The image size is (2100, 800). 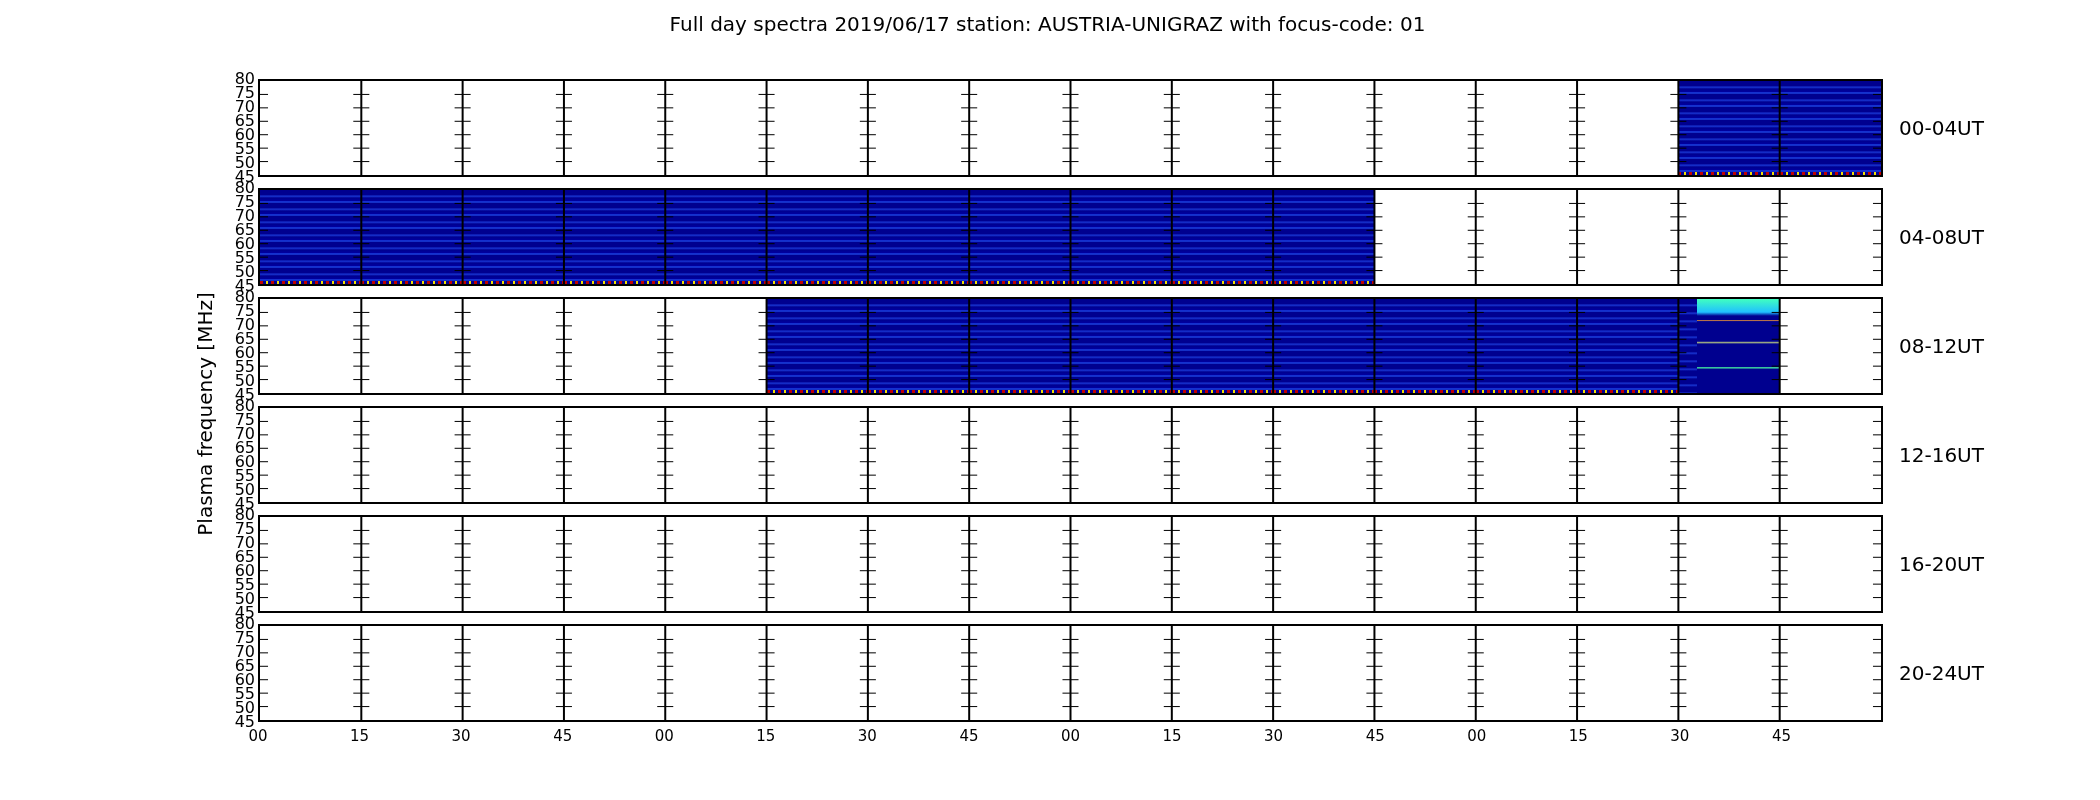 I want to click on panel-time-label: 04-08UT, so click(x=1941, y=237).